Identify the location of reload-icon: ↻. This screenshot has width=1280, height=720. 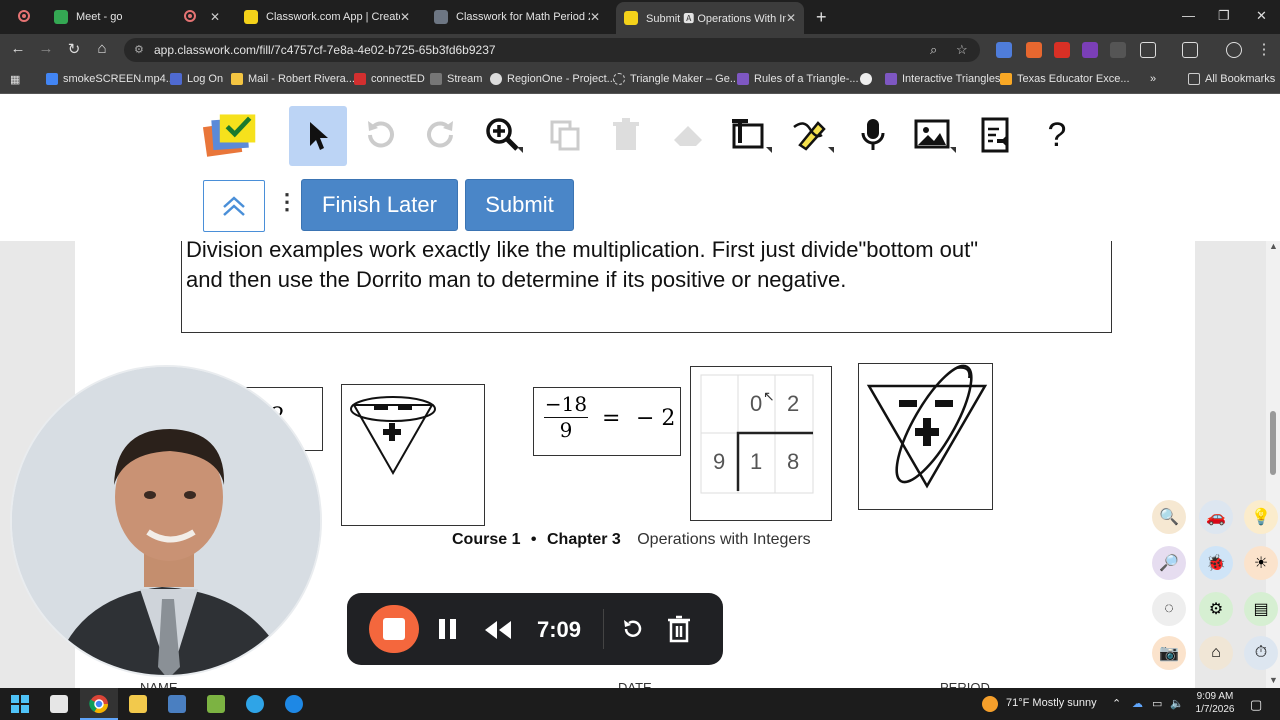
(74, 49).